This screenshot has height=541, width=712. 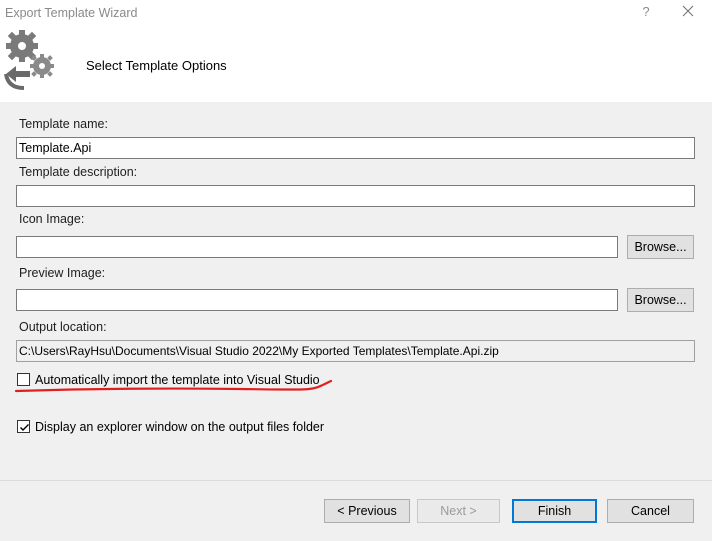 What do you see at coordinates (78, 172) in the screenshot?
I see `template-description-label: Template description:` at bounding box center [78, 172].